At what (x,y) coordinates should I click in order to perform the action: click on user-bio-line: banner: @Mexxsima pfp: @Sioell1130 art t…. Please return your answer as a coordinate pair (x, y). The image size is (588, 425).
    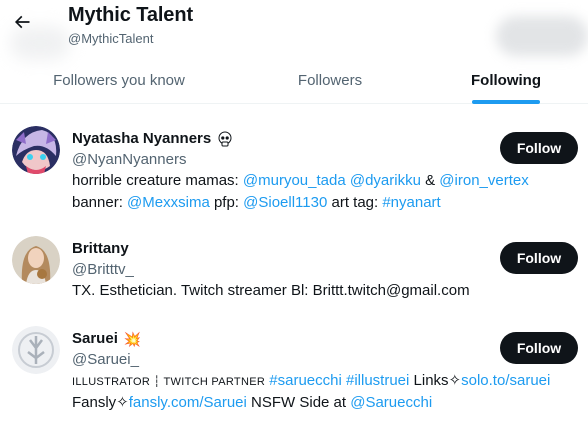
    Looking at the image, I should click on (256, 203).